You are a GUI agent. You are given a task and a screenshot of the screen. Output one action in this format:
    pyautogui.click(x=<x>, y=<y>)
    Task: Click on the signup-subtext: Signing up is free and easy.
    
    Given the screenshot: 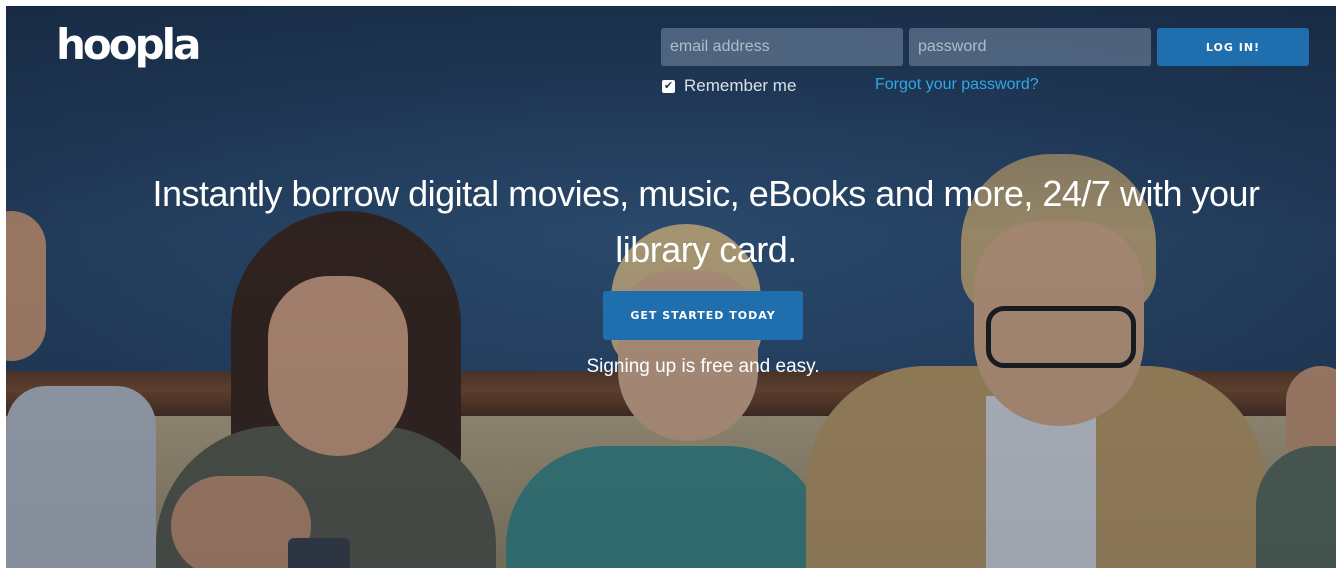 What is the action you would take?
    pyautogui.click(x=703, y=366)
    